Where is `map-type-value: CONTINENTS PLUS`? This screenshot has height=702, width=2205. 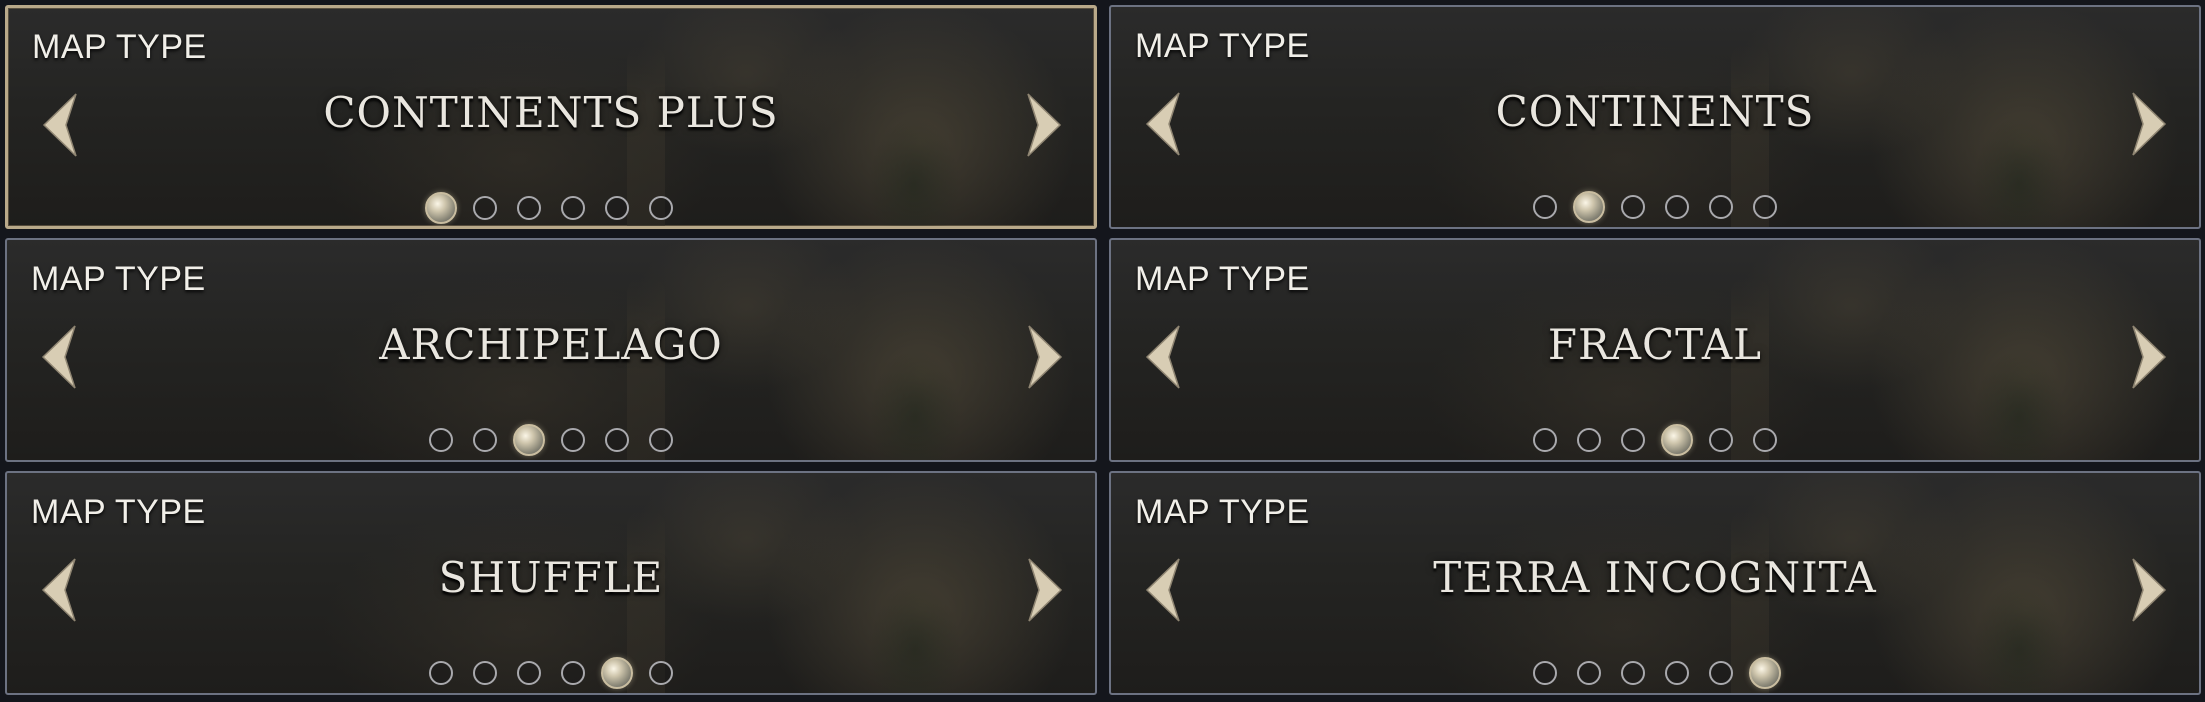
map-type-value: CONTINENTS PLUS is located at coordinates (551, 112).